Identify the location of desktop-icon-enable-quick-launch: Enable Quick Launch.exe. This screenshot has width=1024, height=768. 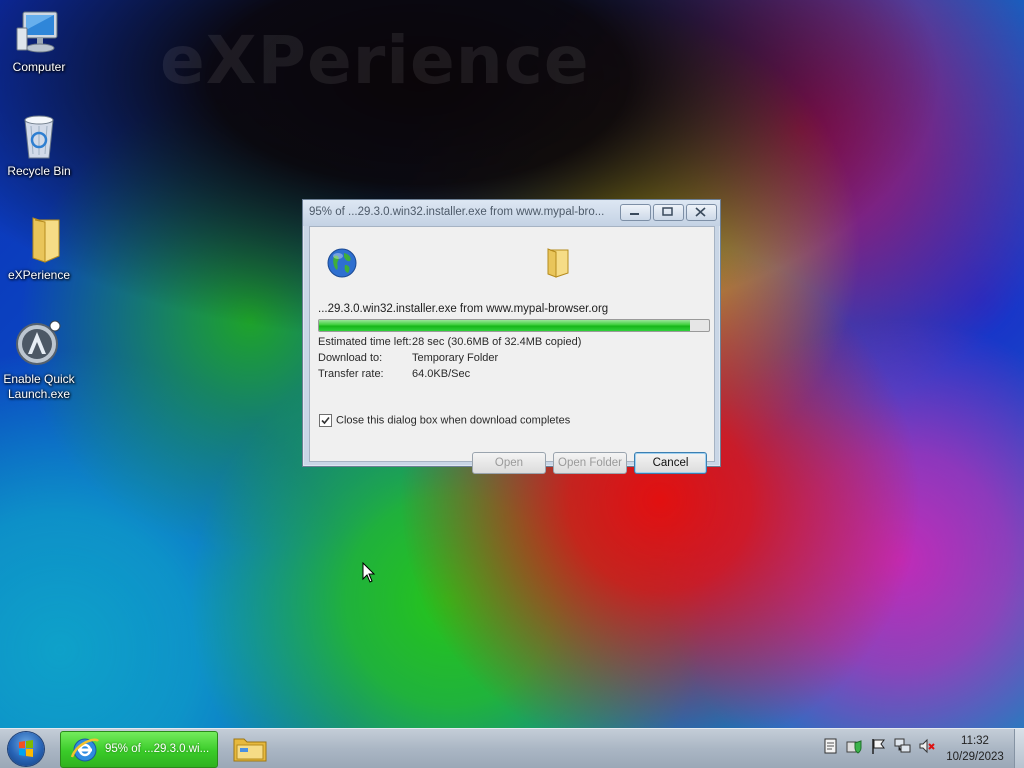
(39, 361).